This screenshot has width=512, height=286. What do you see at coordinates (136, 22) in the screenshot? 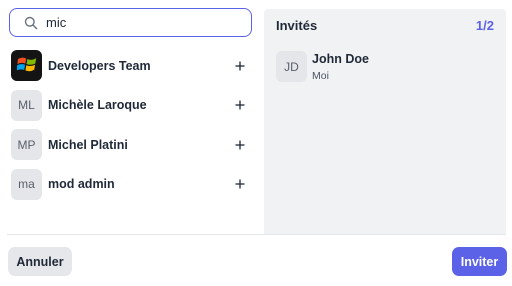
I see `search-input` at bounding box center [136, 22].